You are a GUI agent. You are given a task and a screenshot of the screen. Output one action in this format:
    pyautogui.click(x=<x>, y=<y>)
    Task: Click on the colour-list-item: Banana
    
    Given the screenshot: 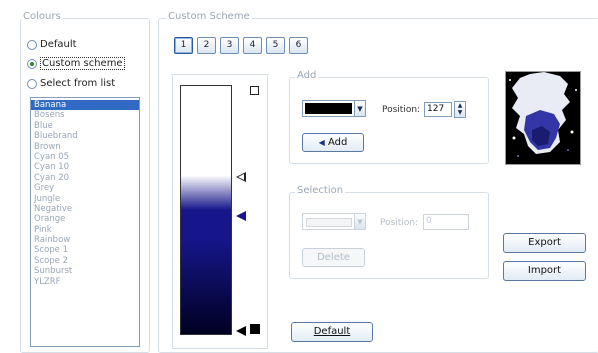 What is the action you would take?
    pyautogui.click(x=85, y=105)
    